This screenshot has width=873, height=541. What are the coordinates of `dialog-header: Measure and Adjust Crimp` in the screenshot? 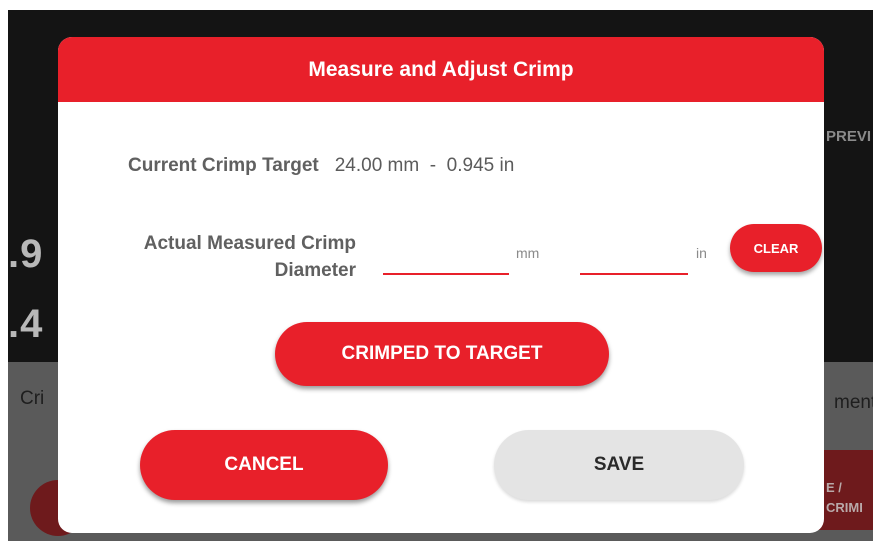 It's located at (441, 69).